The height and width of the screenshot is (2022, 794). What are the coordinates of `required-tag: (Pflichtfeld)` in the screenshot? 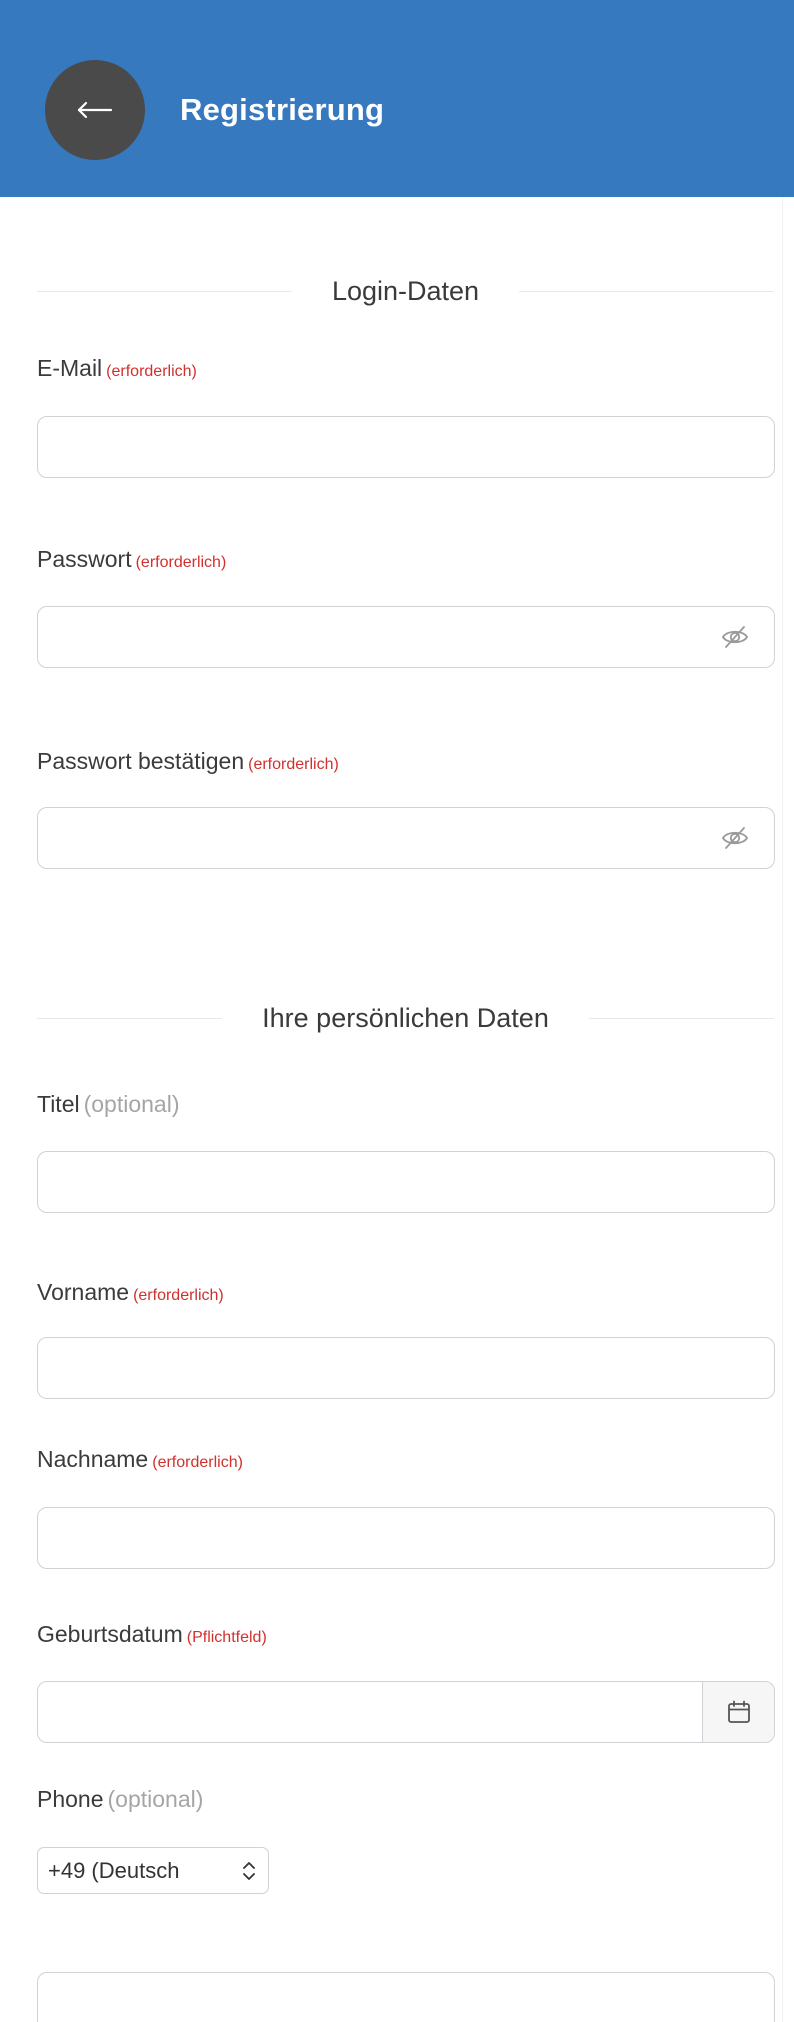 It's located at (226, 1637).